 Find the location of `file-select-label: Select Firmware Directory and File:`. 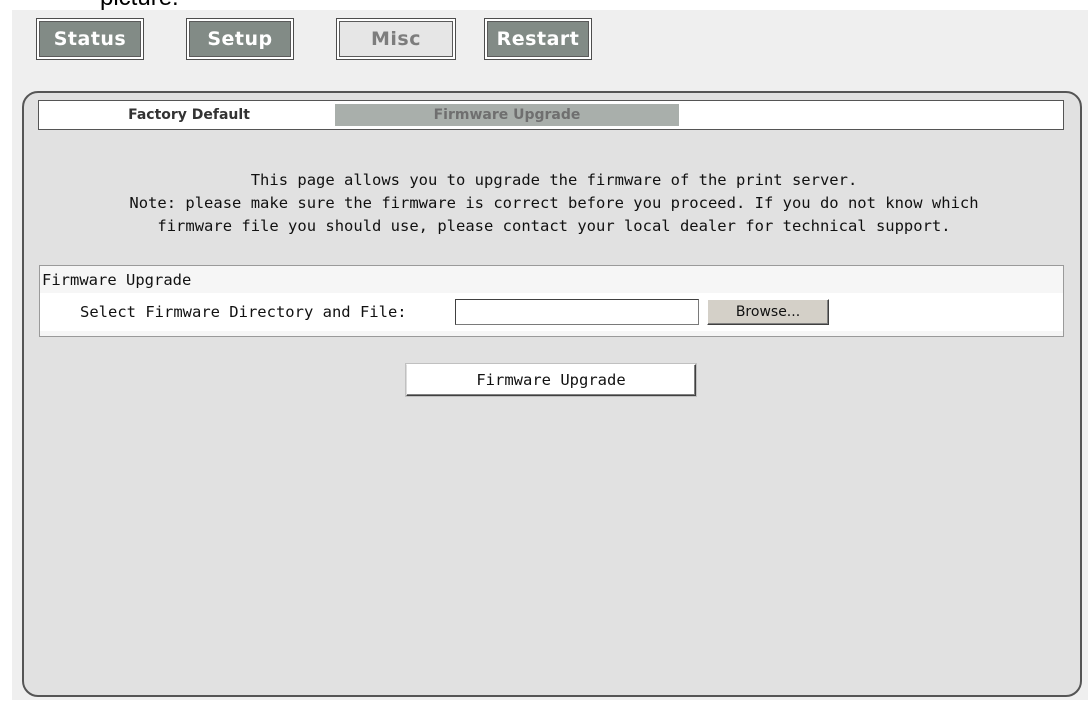

file-select-label: Select Firmware Directory and File: is located at coordinates (243, 312).